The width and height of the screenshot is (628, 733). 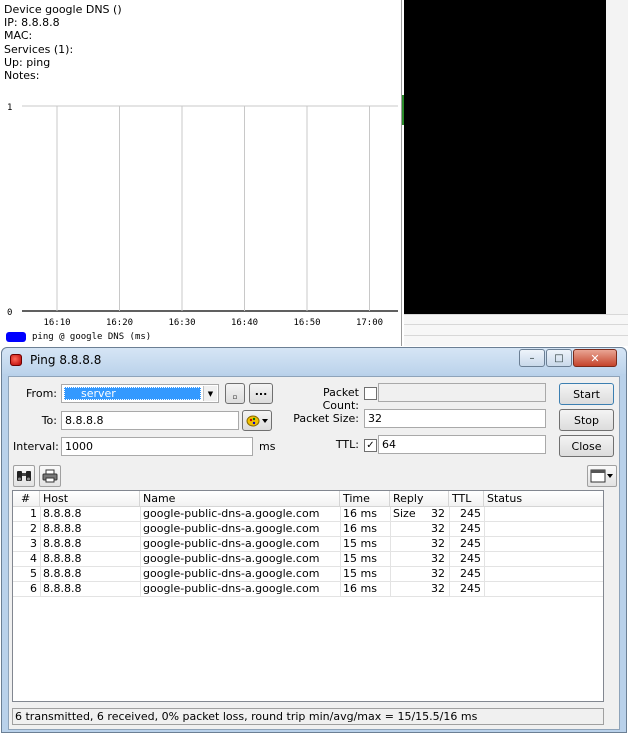 I want to click on x-tick-label: 16:30, so click(x=181, y=323).